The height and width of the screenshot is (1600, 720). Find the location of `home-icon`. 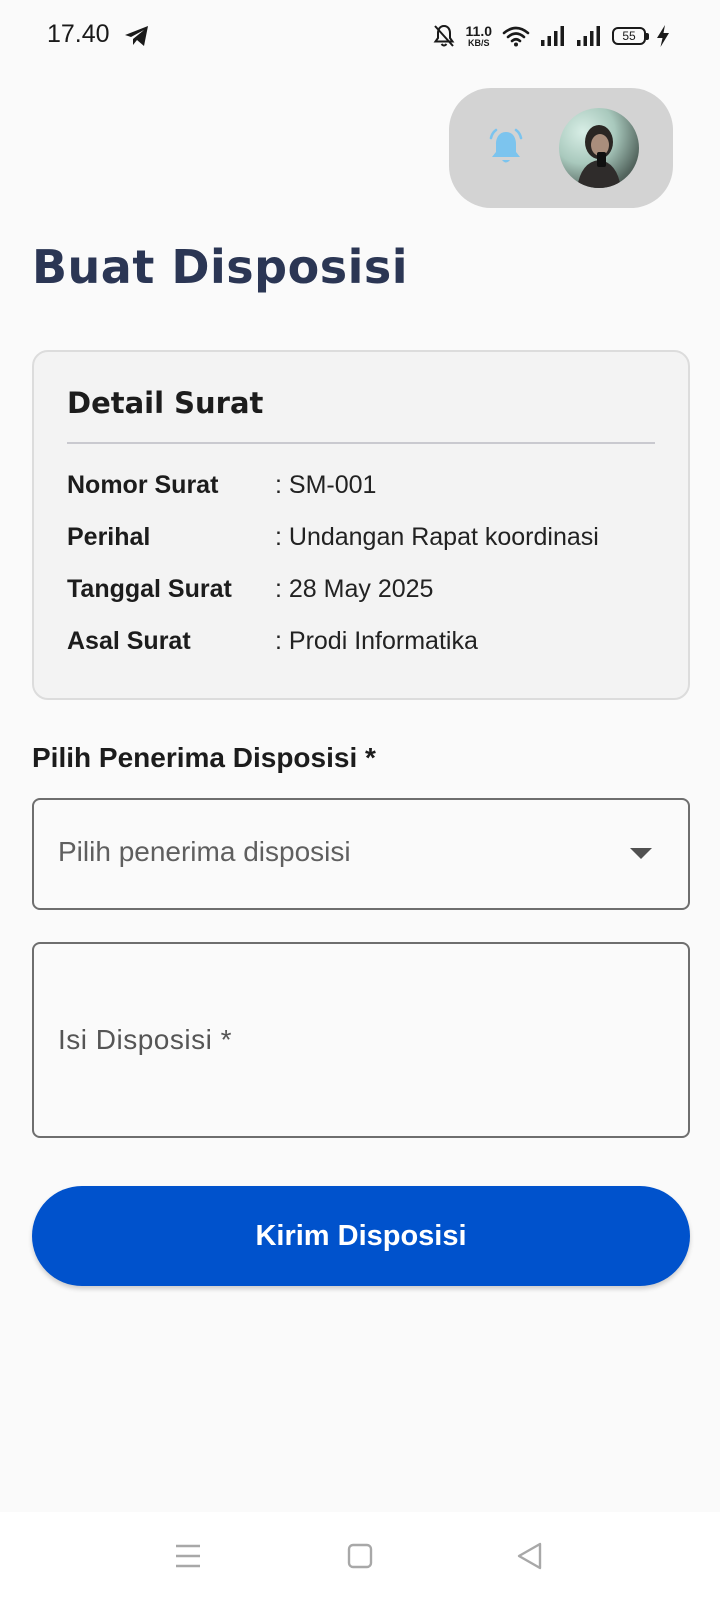

home-icon is located at coordinates (360, 1556).